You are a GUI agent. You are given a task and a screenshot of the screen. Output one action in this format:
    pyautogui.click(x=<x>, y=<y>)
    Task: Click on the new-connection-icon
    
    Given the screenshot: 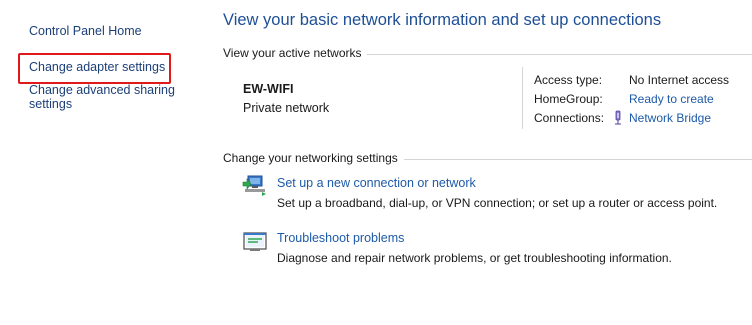 What is the action you would take?
    pyautogui.click(x=255, y=186)
    